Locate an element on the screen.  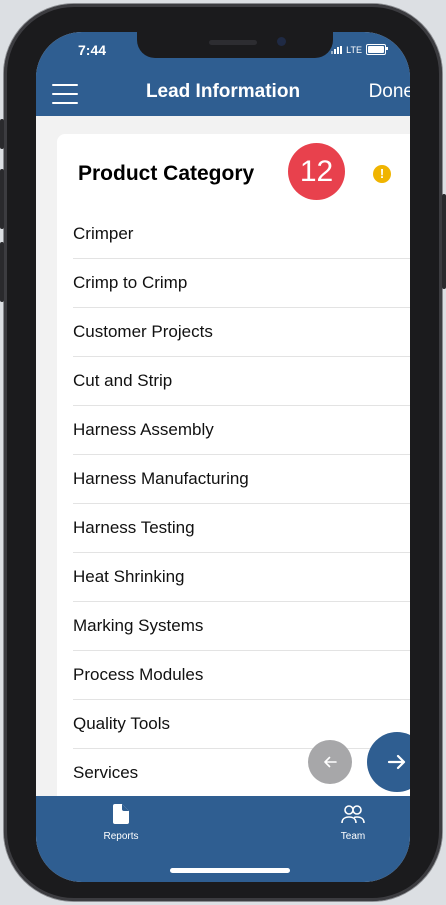
speaker-grille is located at coordinates (233, 42).